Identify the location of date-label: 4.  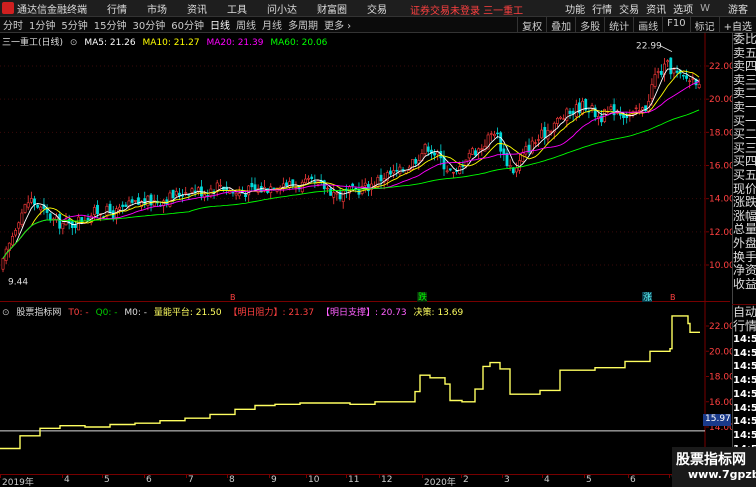
(547, 480).